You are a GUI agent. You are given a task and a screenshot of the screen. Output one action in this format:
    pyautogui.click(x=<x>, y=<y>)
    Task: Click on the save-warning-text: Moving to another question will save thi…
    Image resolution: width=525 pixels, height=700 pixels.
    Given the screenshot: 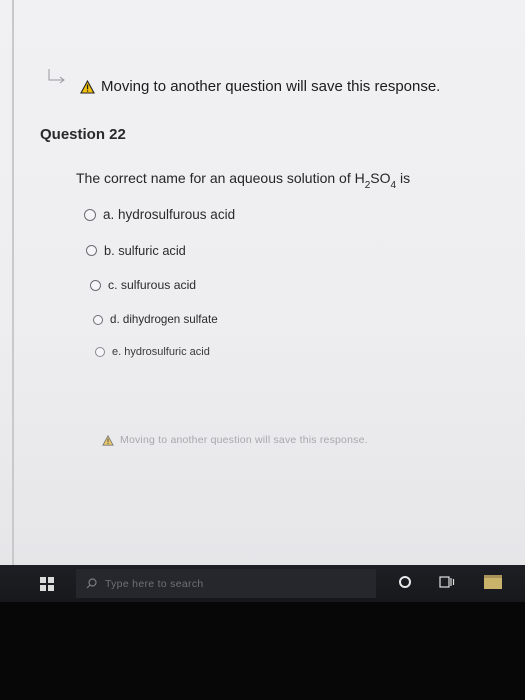 What is the action you would take?
    pyautogui.click(x=271, y=86)
    